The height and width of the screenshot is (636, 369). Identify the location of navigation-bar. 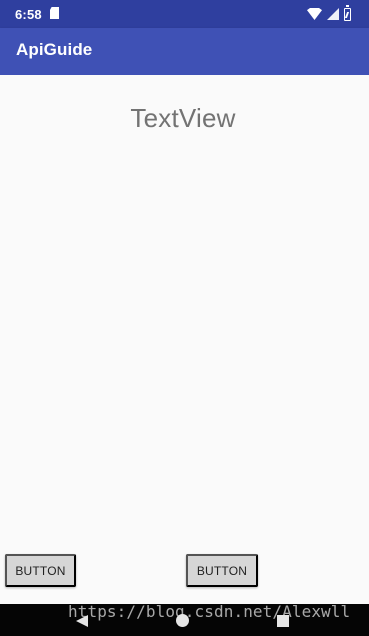
(184, 620).